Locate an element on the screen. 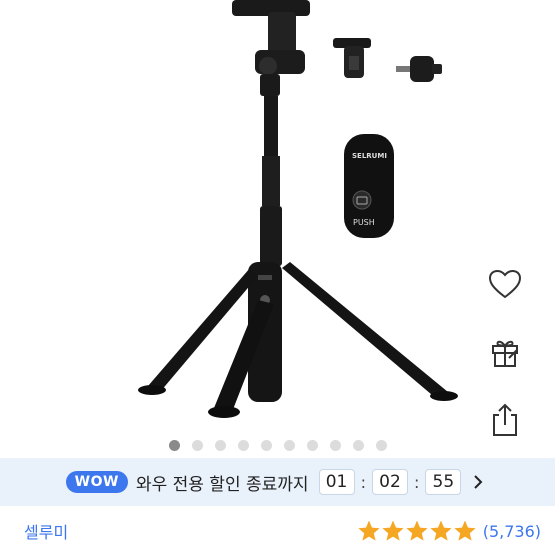 The height and width of the screenshot is (555, 555). product-info-row: 셀루미 (5,736) is located at coordinates (277, 531).